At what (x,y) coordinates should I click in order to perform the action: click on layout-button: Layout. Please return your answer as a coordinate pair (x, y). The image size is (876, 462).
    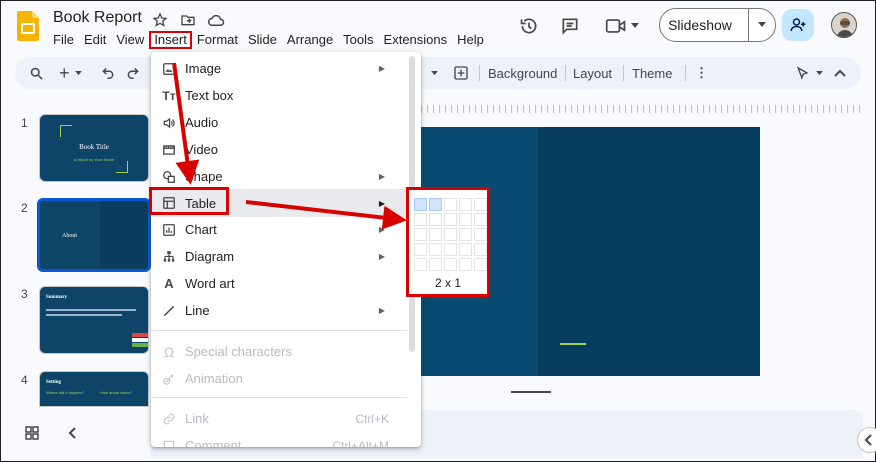
    Looking at the image, I should click on (592, 73).